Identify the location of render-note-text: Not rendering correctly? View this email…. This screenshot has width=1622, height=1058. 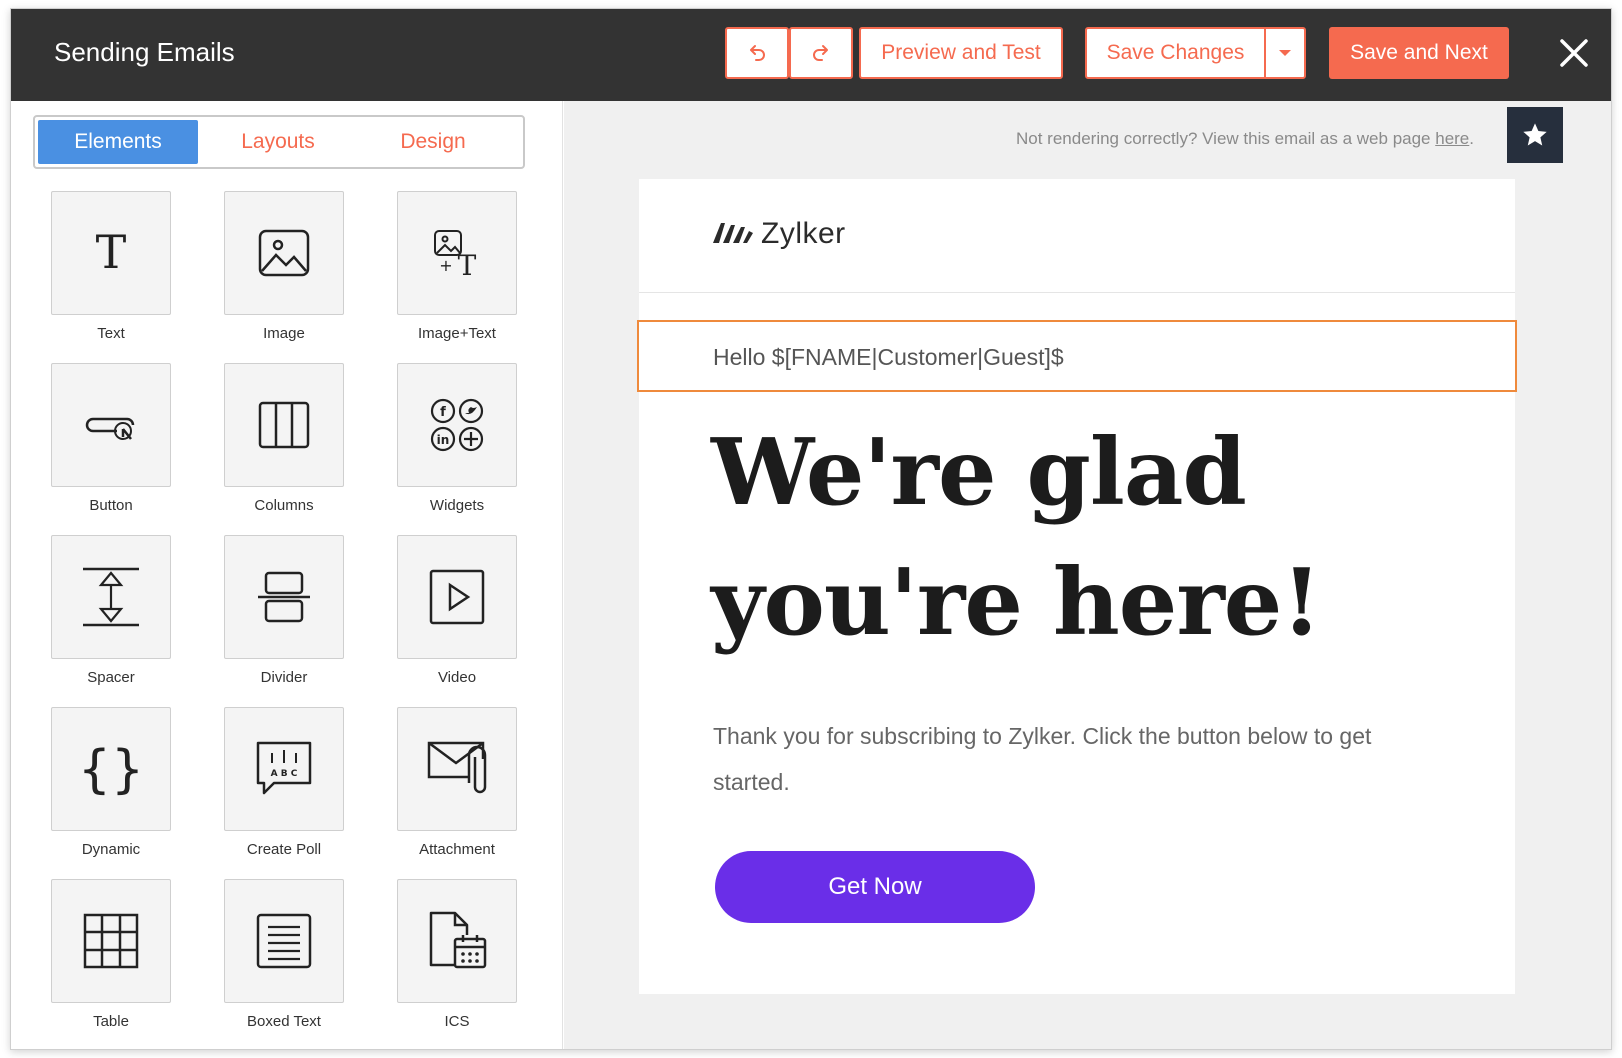
(1226, 138).